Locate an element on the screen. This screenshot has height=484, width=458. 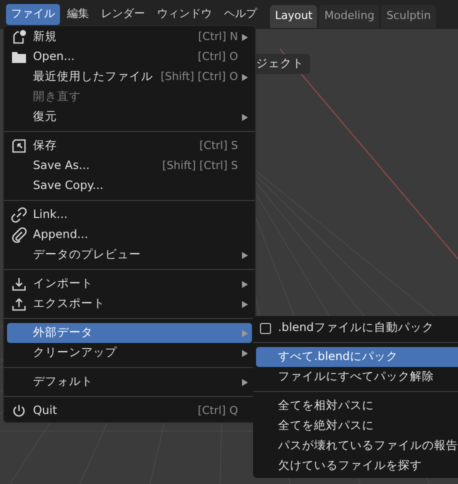
menu-item: 新規 [Ctrl] N is located at coordinates (129, 37).